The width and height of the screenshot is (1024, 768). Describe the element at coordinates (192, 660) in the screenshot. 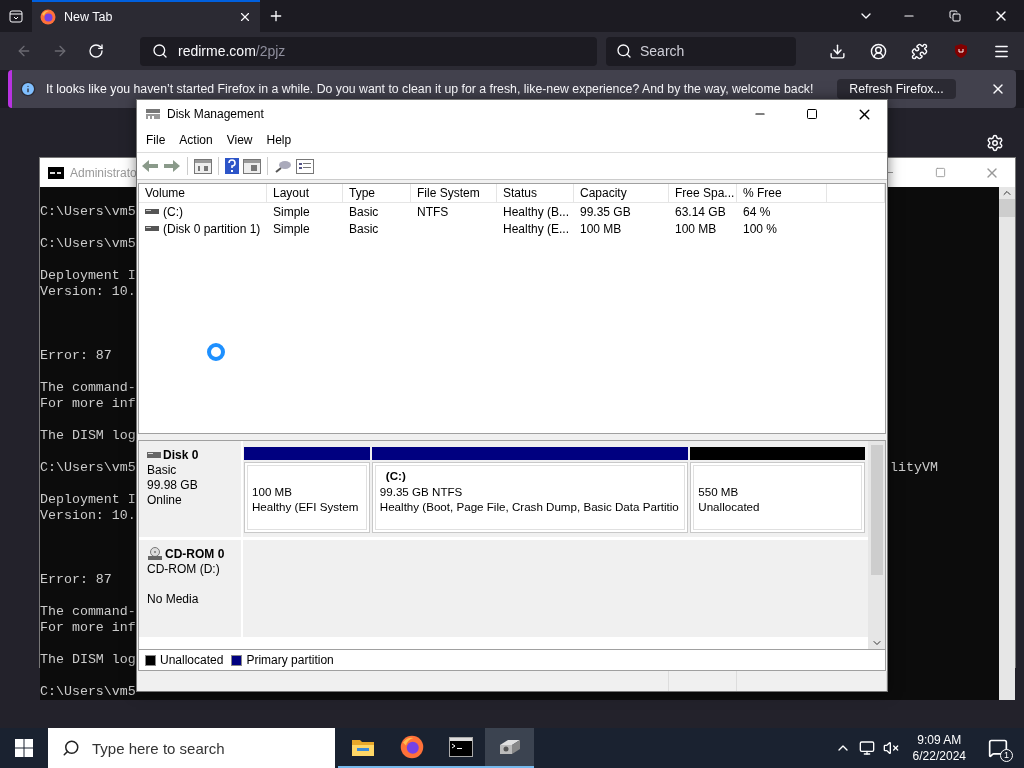

I see `legend-label: Unallocated` at that location.